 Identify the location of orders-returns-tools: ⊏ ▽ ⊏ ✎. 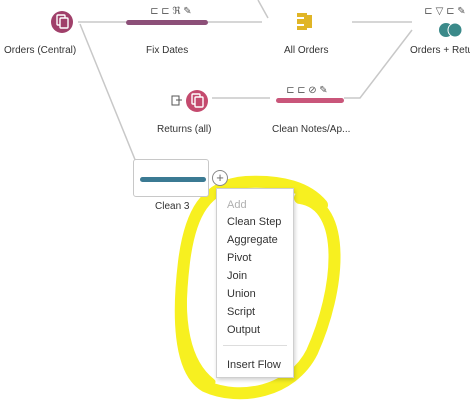
(445, 12).